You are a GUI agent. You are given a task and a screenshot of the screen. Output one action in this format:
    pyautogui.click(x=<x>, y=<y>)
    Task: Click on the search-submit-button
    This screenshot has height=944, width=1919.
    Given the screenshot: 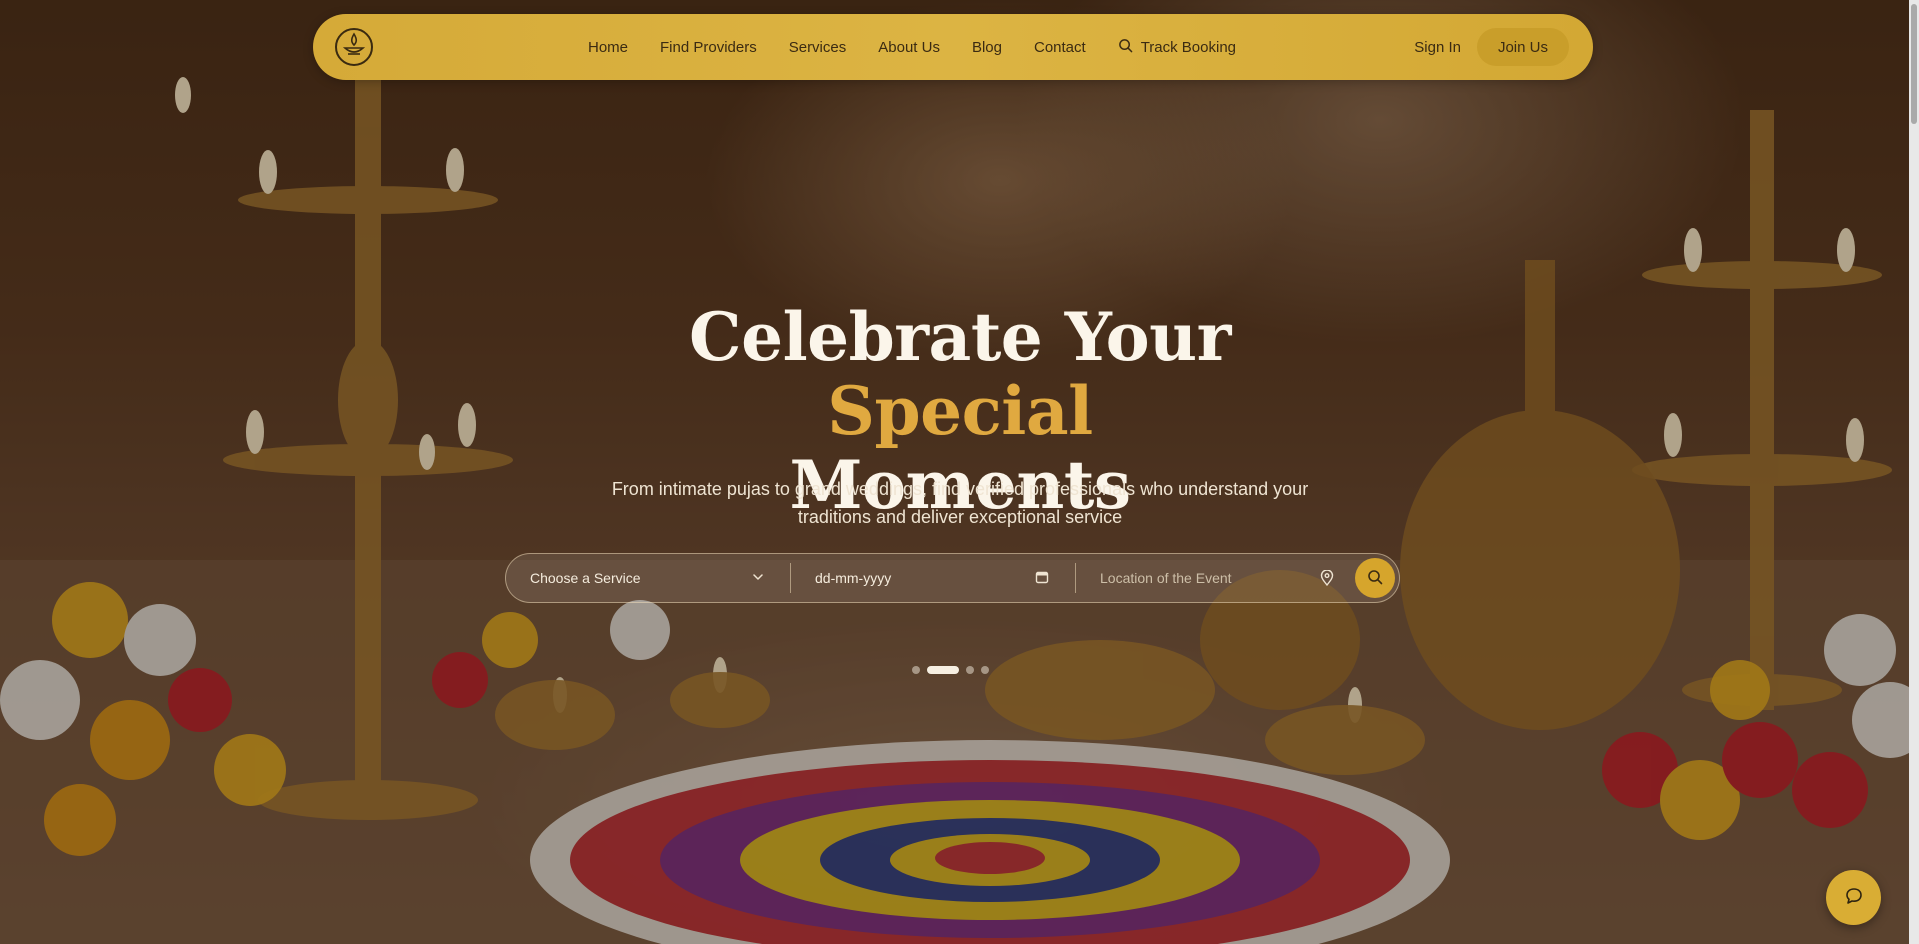 What is the action you would take?
    pyautogui.click(x=1375, y=578)
    